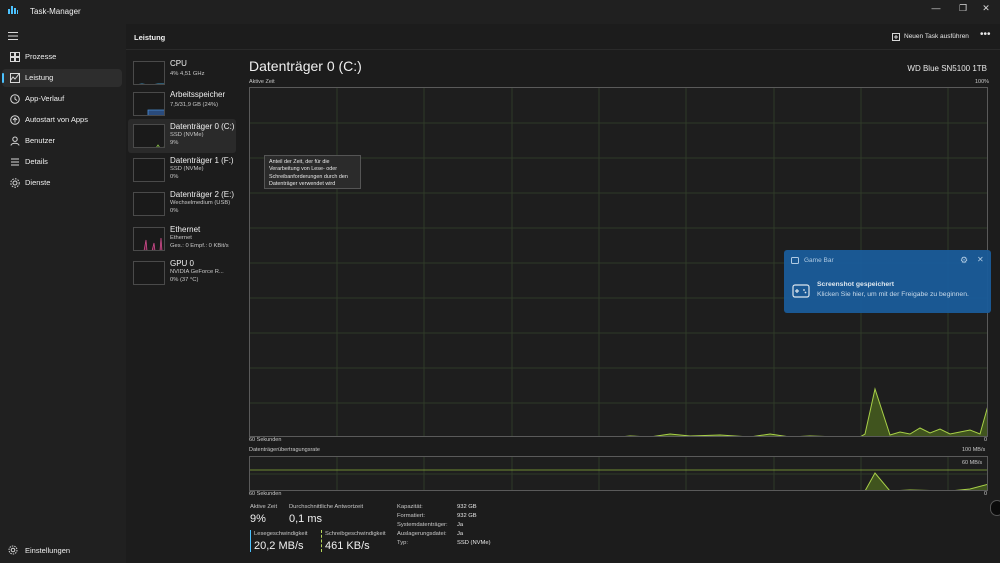  Describe the element at coordinates (974, 450) in the screenshot. I see `transfer-max-label: 100 MB/s` at that location.